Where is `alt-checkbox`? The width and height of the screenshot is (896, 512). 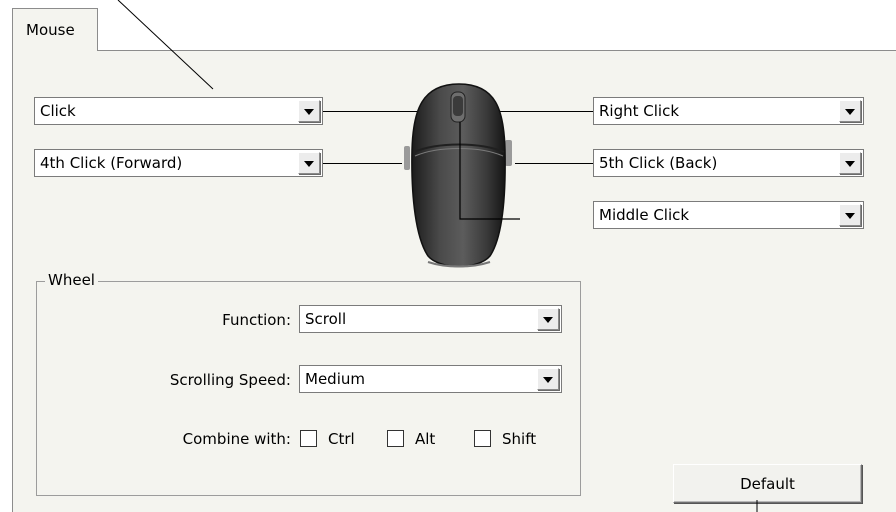 alt-checkbox is located at coordinates (395, 438).